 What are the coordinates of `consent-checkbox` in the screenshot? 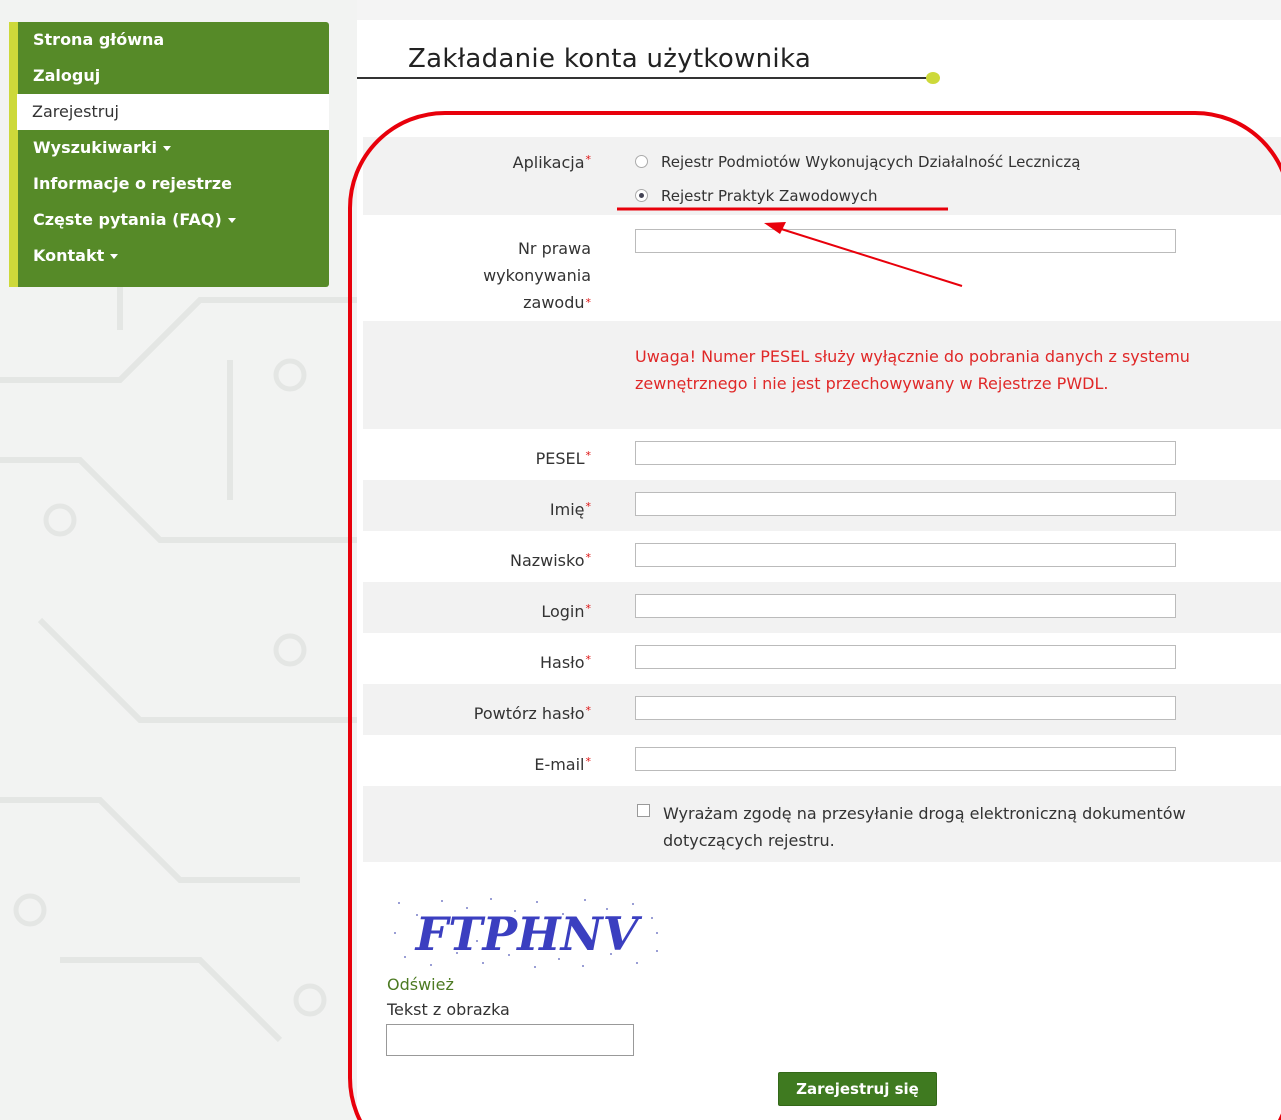 It's located at (643, 810).